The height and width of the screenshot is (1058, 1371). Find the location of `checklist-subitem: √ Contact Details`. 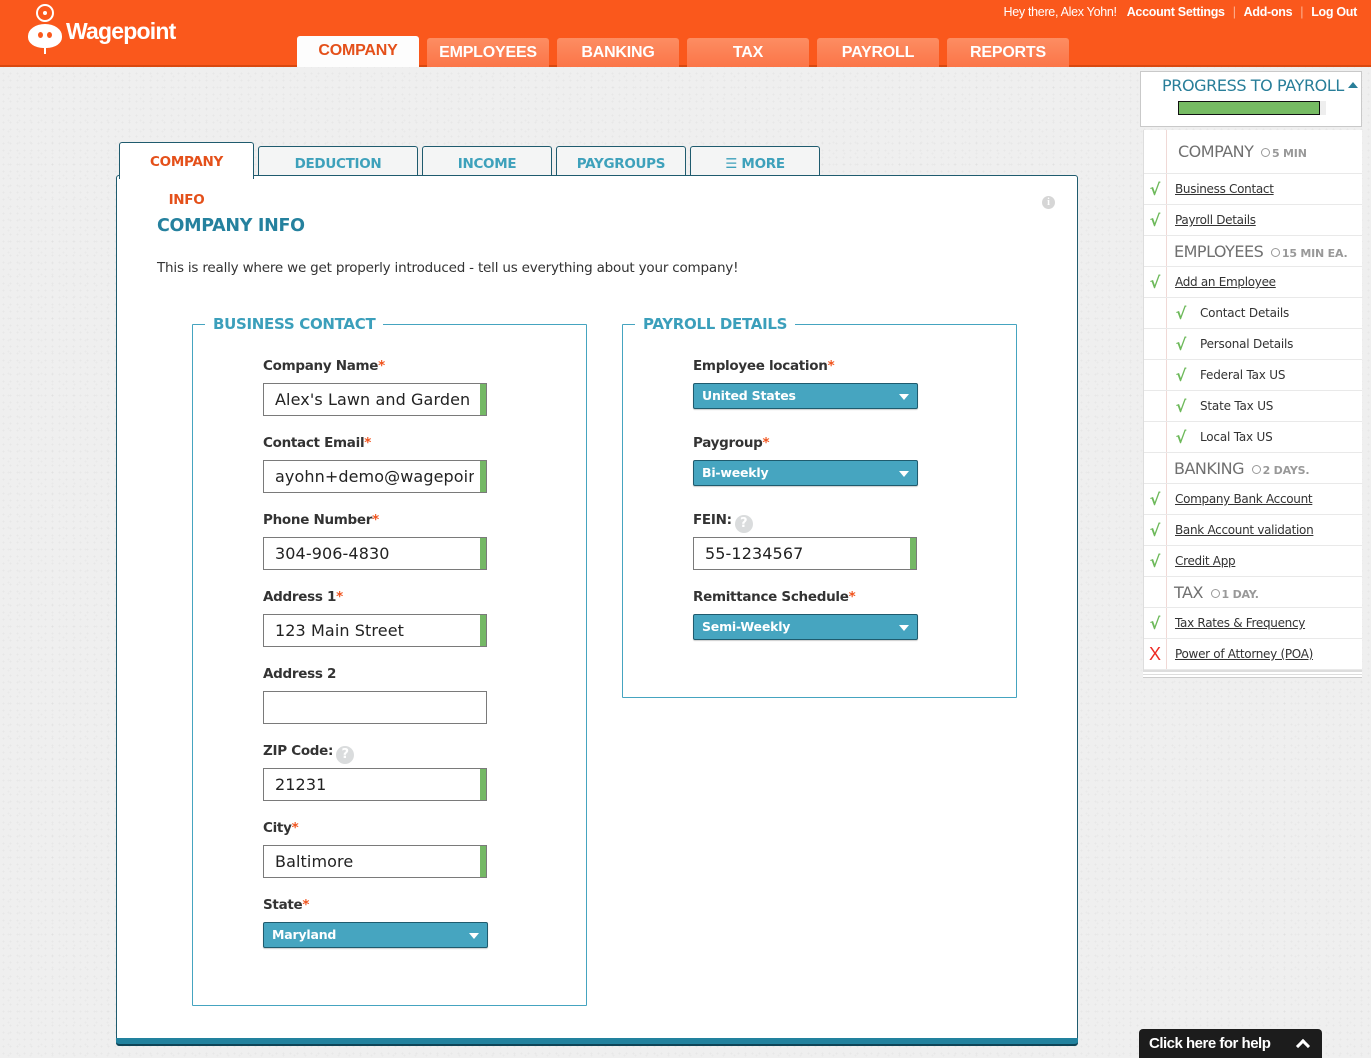

checklist-subitem: √ Contact Details is located at coordinates (1253, 313).